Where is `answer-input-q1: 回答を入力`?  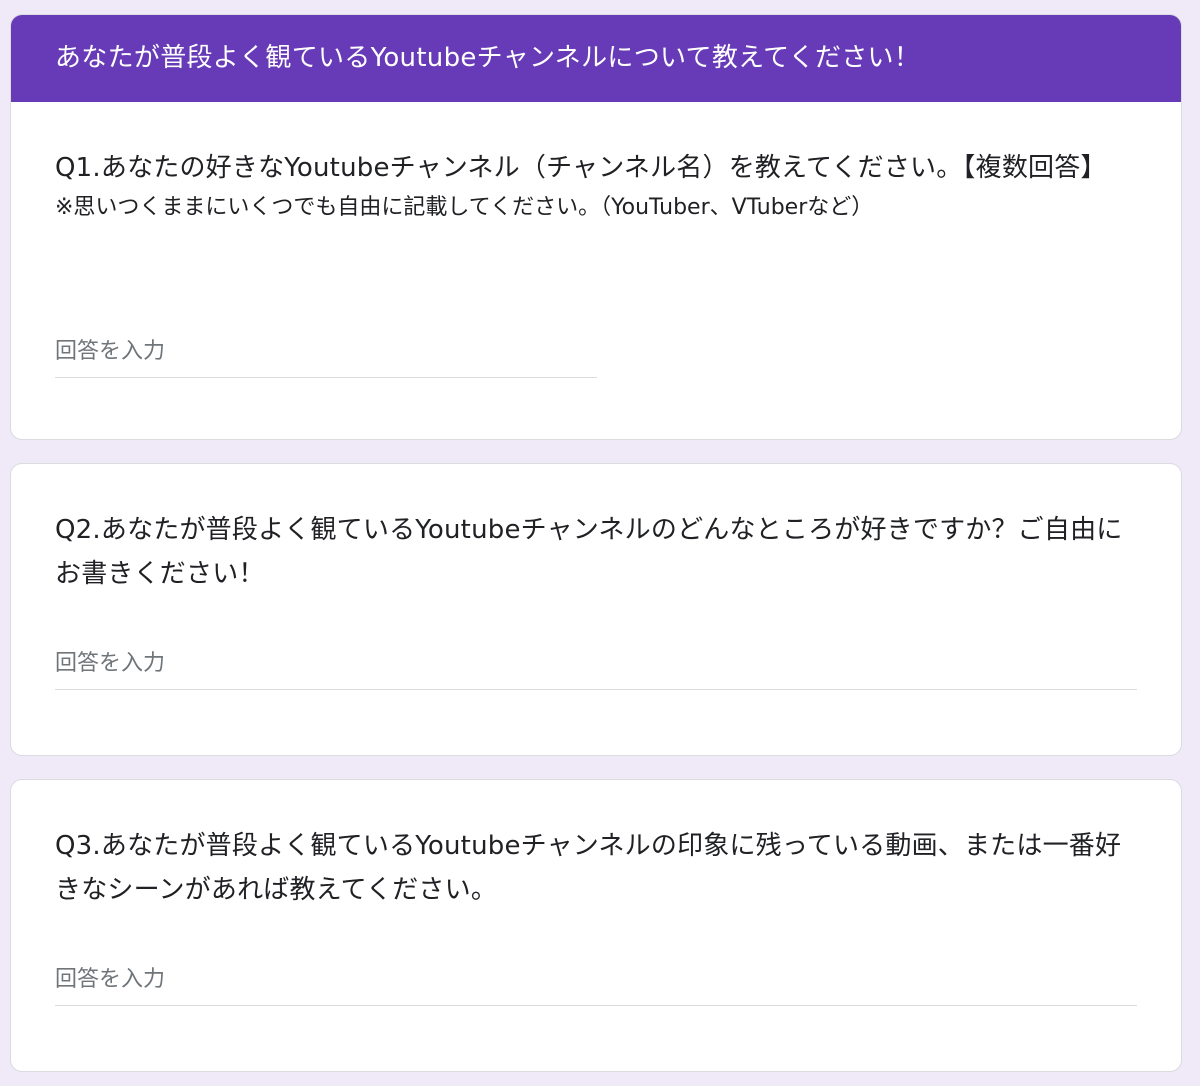 answer-input-q1: 回答を入力 is located at coordinates (326, 357).